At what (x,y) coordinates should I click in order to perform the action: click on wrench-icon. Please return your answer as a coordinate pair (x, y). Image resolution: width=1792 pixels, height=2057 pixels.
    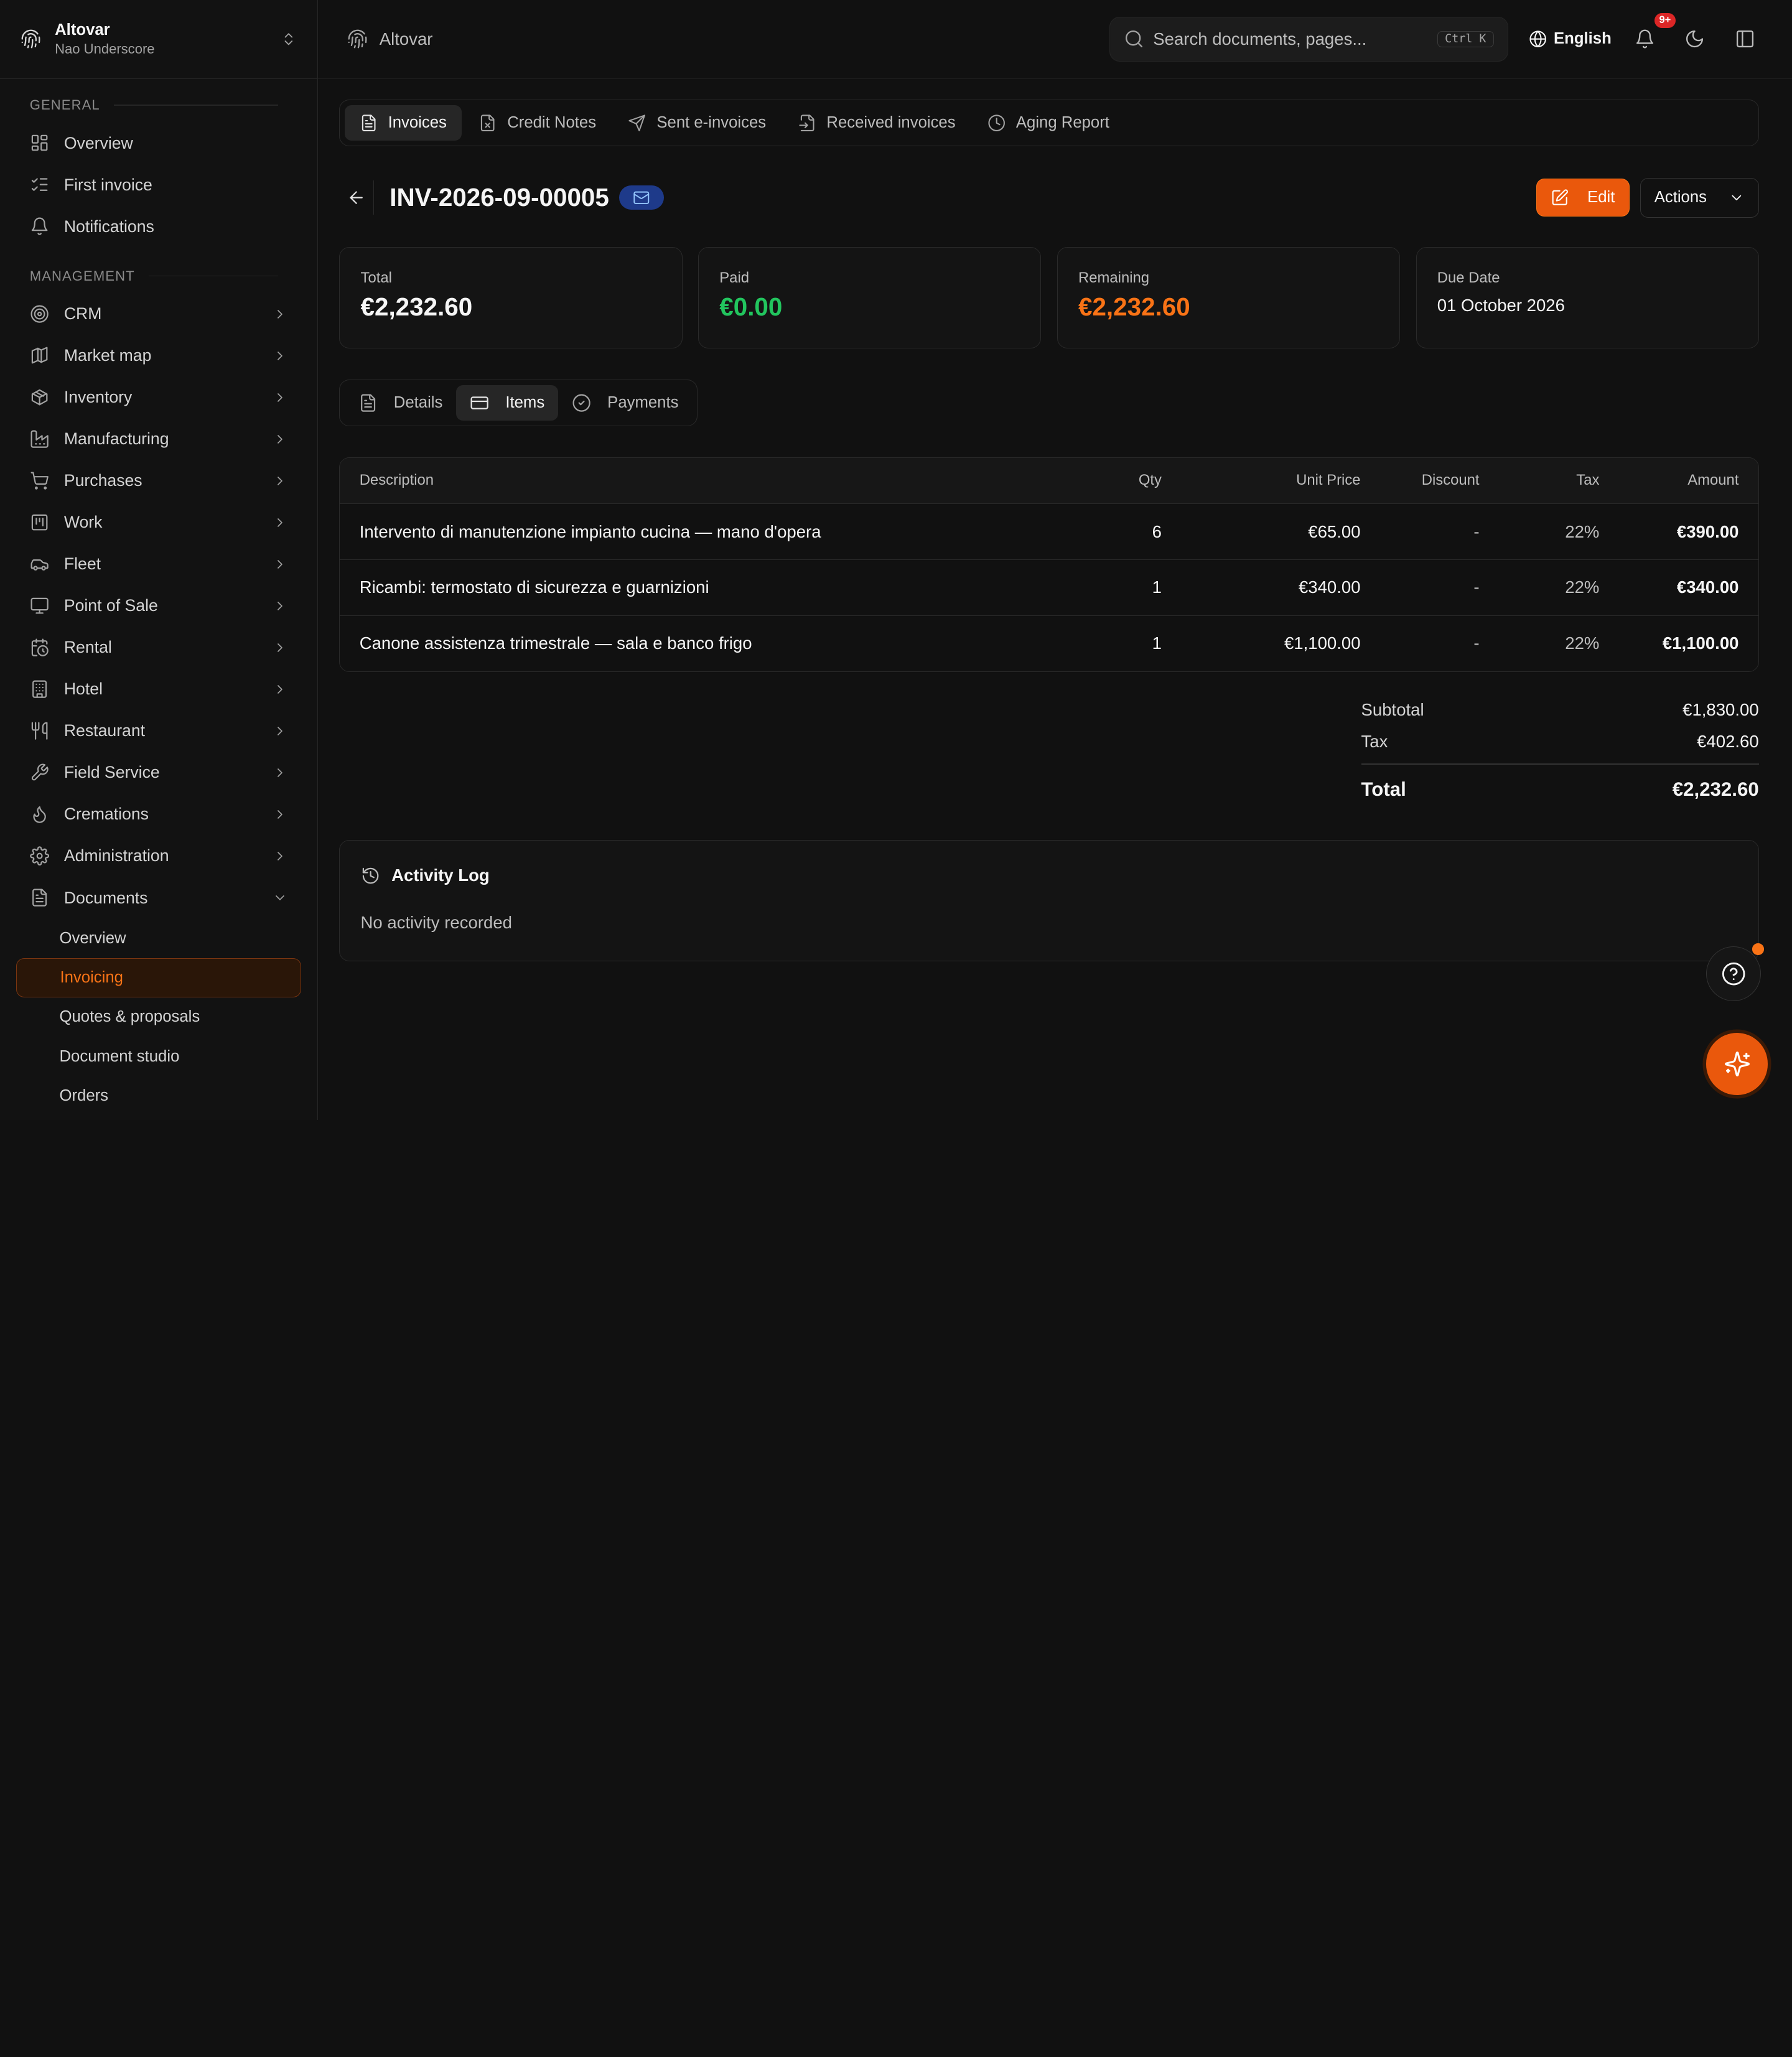
    Looking at the image, I should click on (40, 772).